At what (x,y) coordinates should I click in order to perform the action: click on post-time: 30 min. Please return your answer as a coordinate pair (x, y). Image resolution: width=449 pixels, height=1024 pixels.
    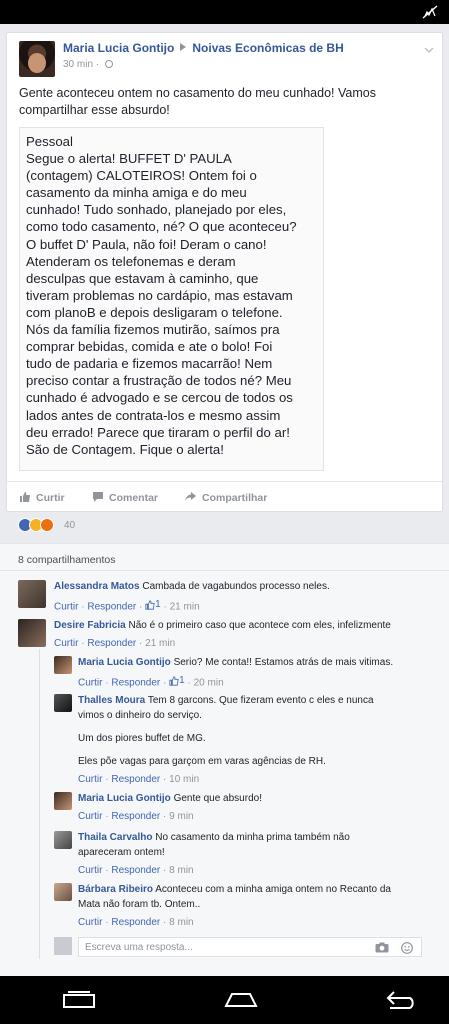
    Looking at the image, I should click on (78, 64).